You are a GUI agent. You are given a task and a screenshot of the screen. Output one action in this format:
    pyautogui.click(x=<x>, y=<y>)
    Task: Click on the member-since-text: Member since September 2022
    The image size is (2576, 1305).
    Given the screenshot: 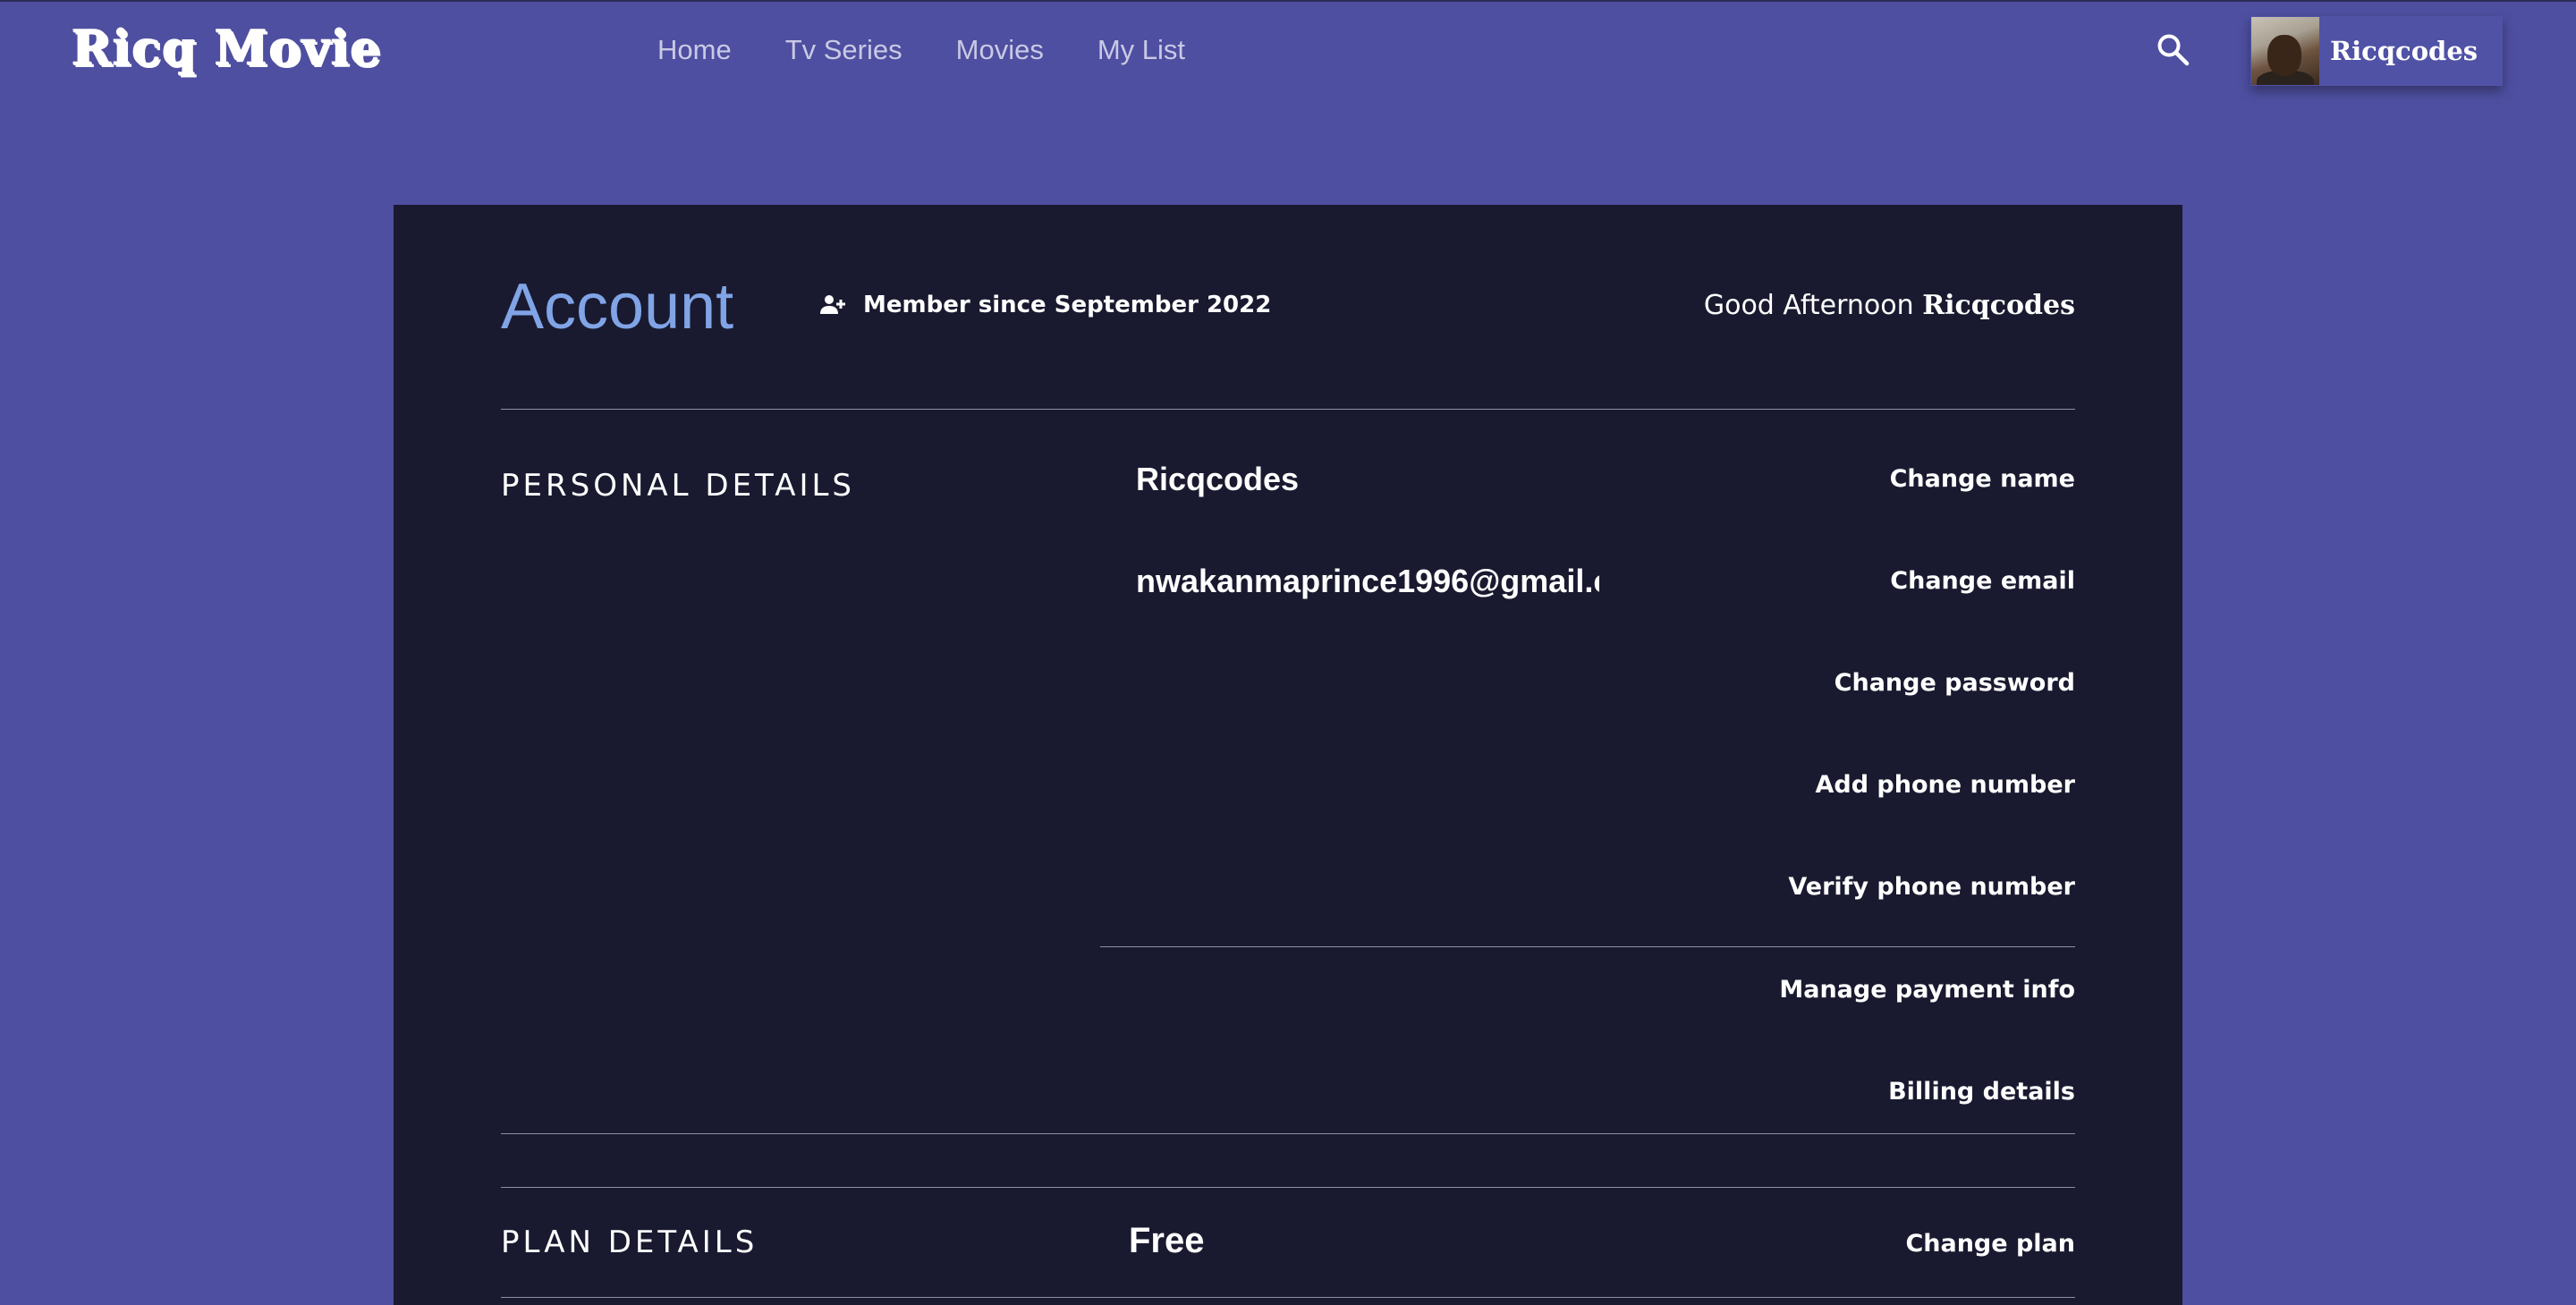 What is the action you would take?
    pyautogui.click(x=1067, y=305)
    